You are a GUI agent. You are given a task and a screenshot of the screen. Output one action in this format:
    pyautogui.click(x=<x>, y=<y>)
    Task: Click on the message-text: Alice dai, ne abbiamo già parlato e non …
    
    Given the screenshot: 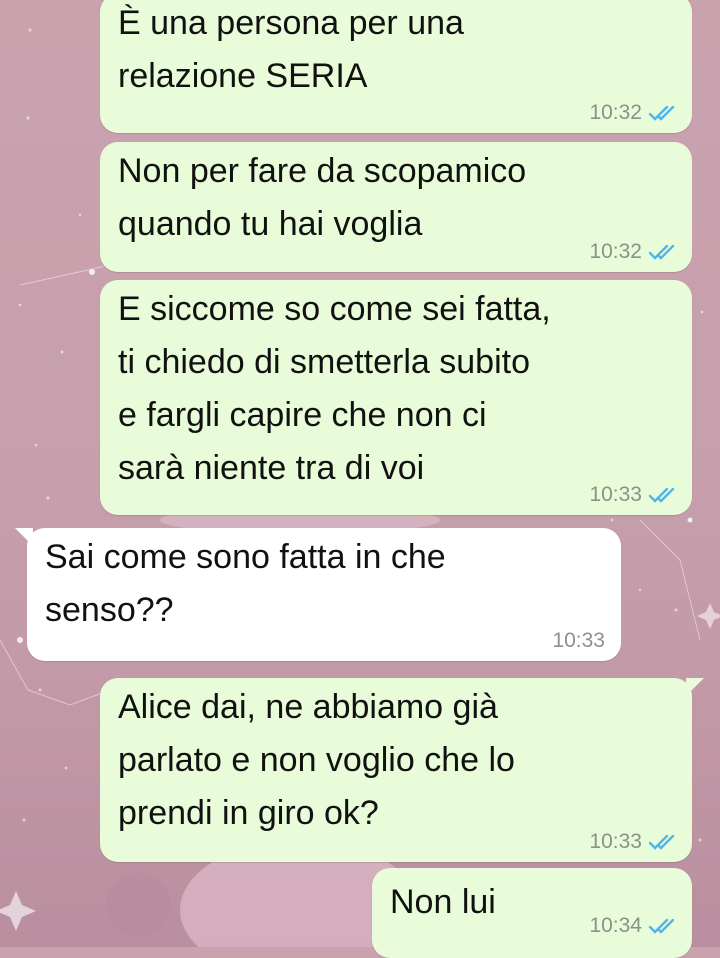 What is the action you would take?
    pyautogui.click(x=316, y=760)
    